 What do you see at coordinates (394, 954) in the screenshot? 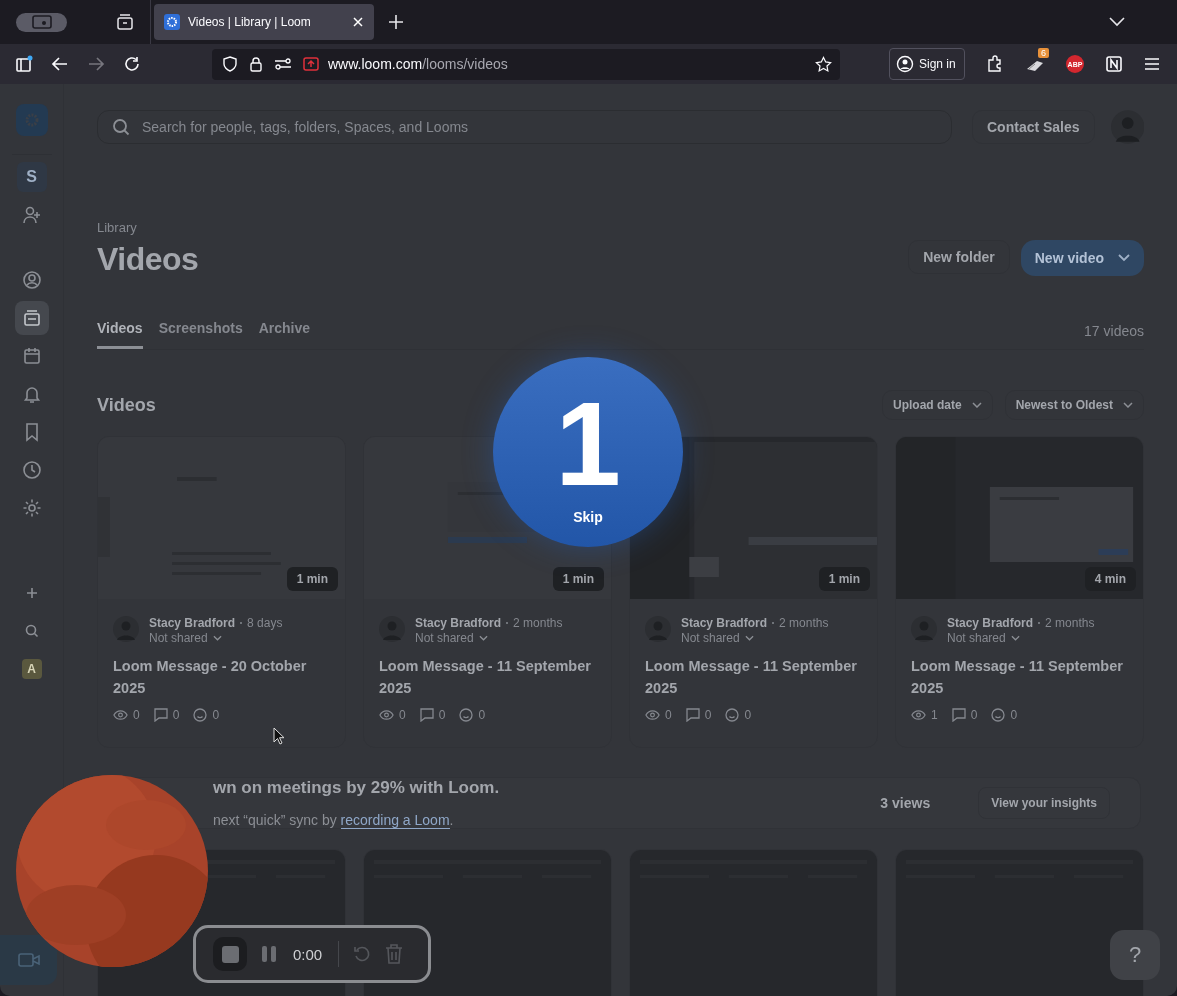
I see `trash-icon` at bounding box center [394, 954].